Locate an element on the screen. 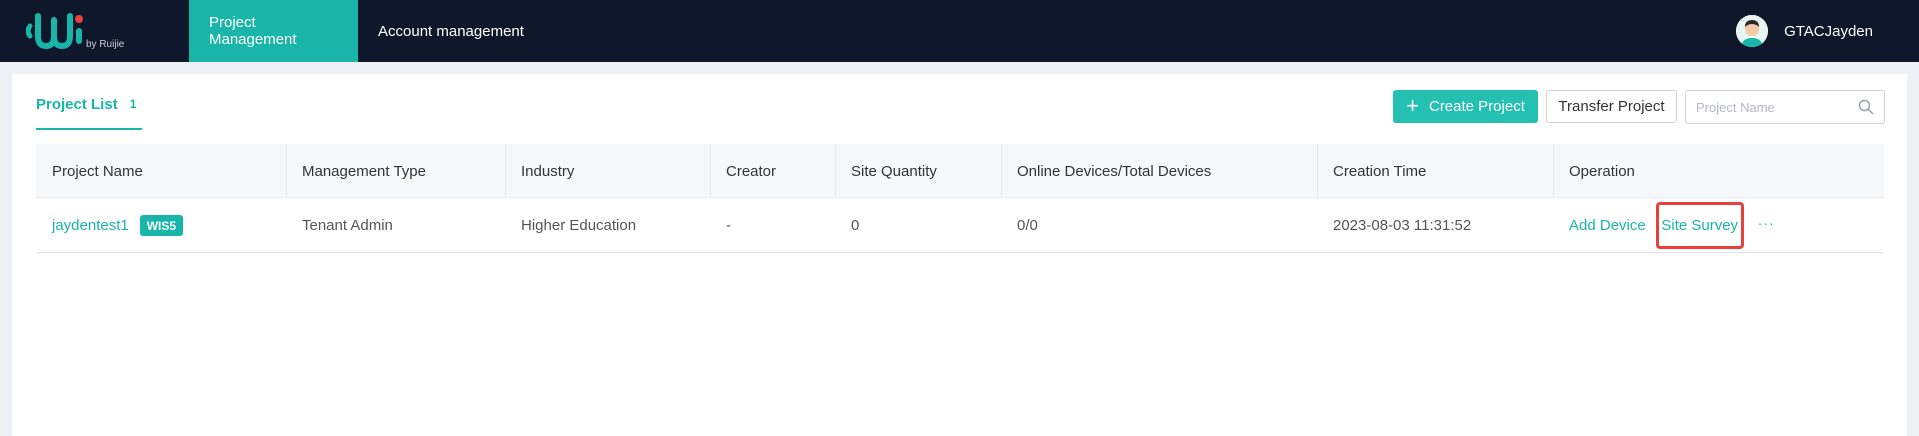 The width and height of the screenshot is (1919, 436). cell-project-name: jaydentest1 WIS5 is located at coordinates (161, 225).